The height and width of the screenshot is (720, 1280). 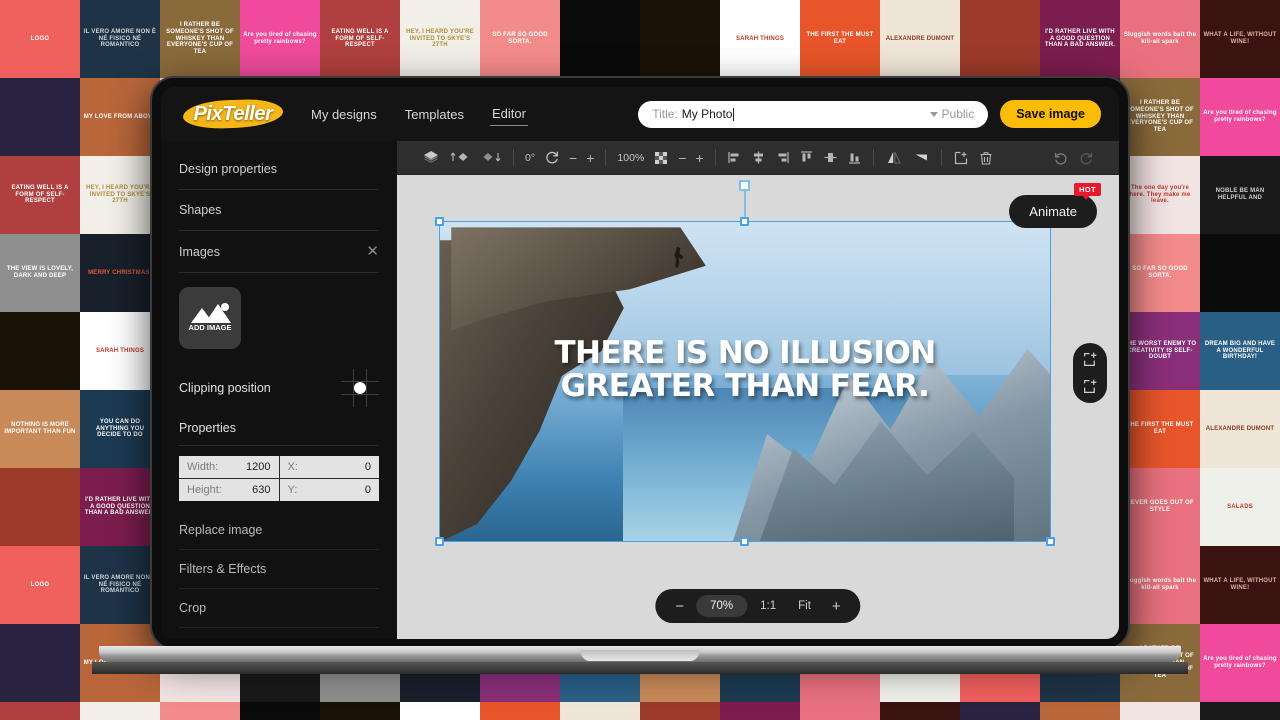 I want to click on rotation-handle, so click(x=744, y=185).